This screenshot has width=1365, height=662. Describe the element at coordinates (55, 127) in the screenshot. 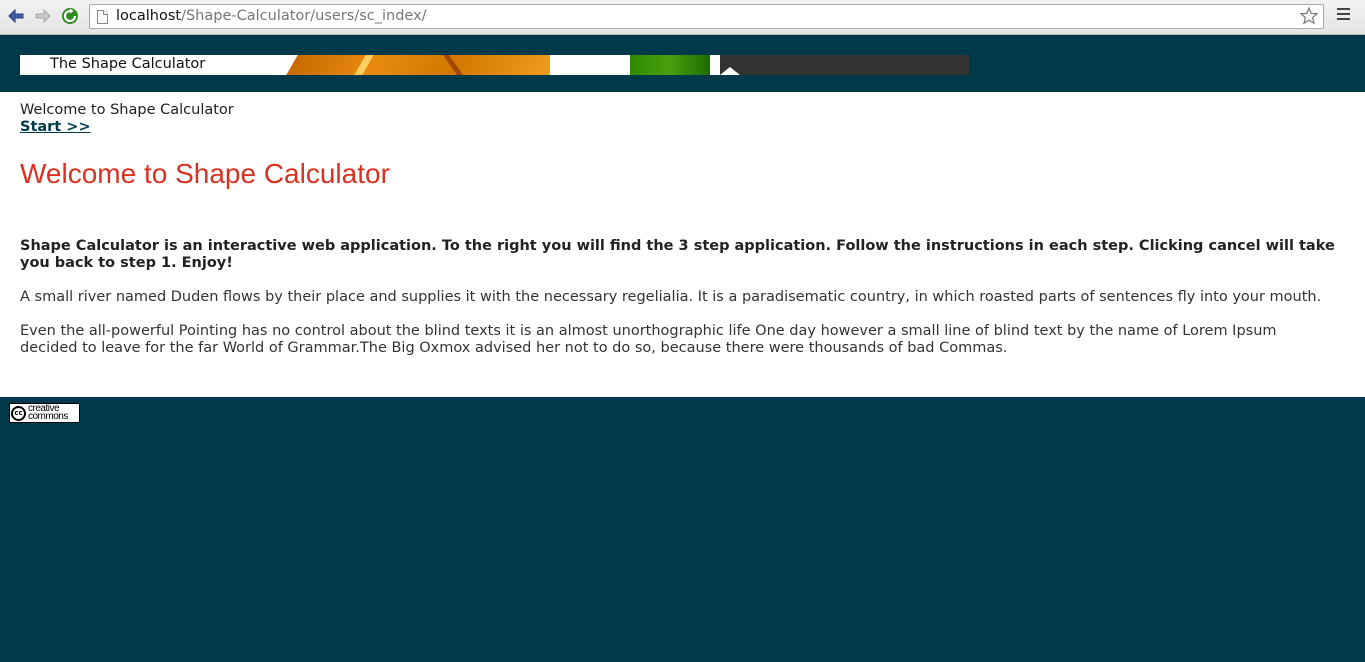

I see `start-link: Start >>` at that location.